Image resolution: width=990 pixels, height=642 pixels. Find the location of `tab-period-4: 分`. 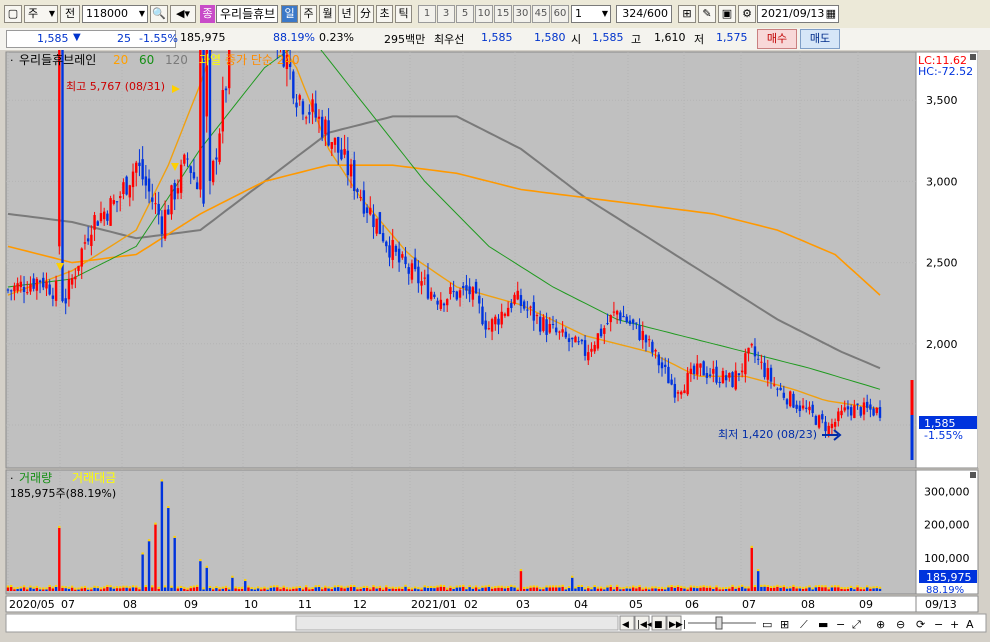

tab-period-4: 分 is located at coordinates (365, 14).